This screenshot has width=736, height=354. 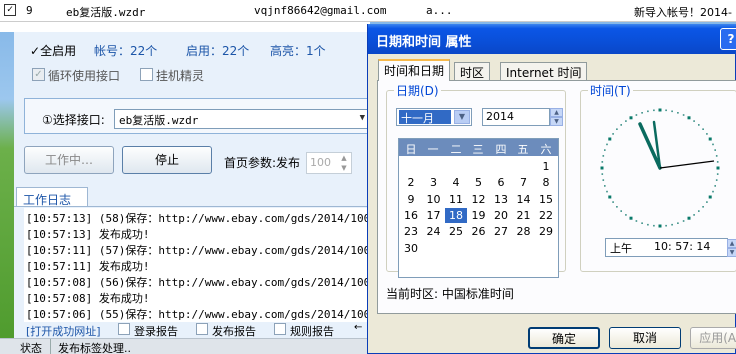 I want to click on time-input: 上午 10: 57: 14, so click(x=666, y=247).